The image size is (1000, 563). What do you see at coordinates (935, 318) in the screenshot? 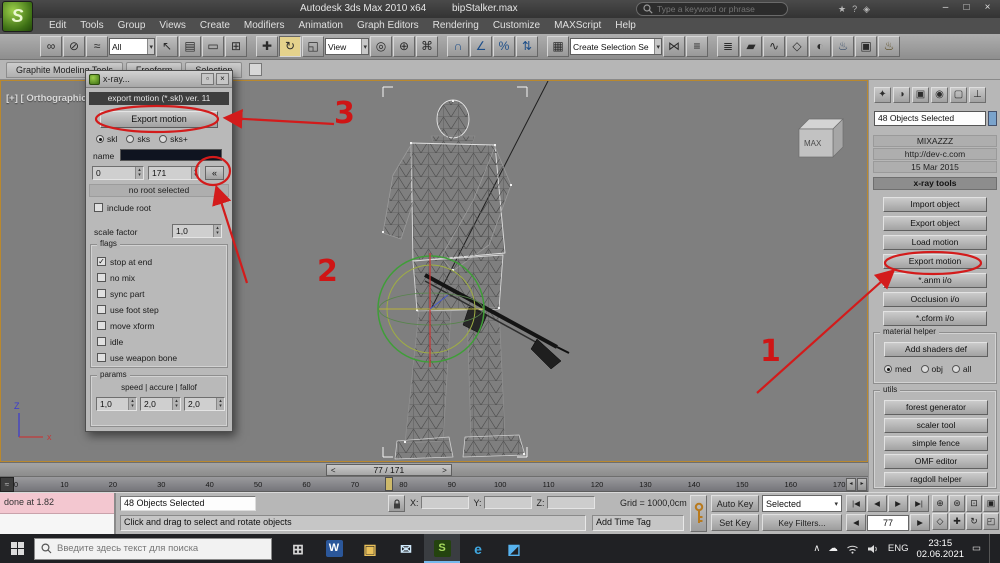
I see `xray-button-cform-i-o: *.cform i/o` at bounding box center [935, 318].